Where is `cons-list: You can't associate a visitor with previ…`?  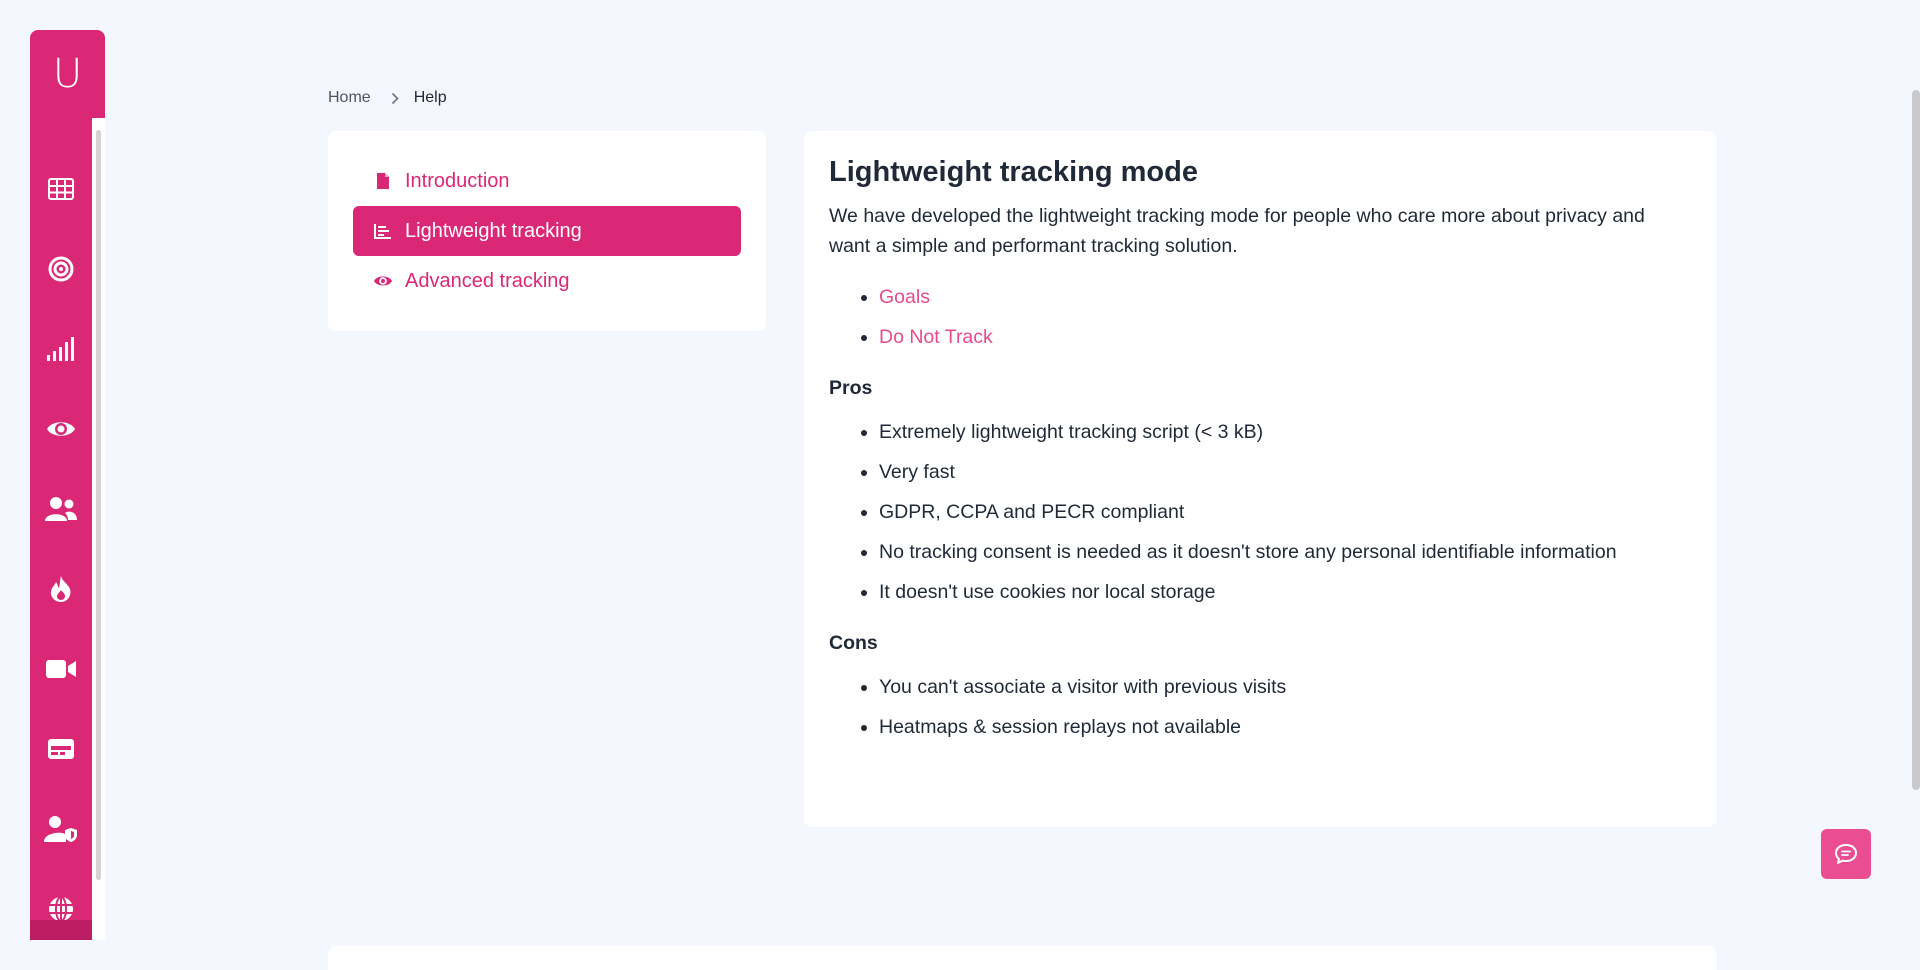 cons-list: You can't associate a visitor with previ… is located at coordinates (1260, 707).